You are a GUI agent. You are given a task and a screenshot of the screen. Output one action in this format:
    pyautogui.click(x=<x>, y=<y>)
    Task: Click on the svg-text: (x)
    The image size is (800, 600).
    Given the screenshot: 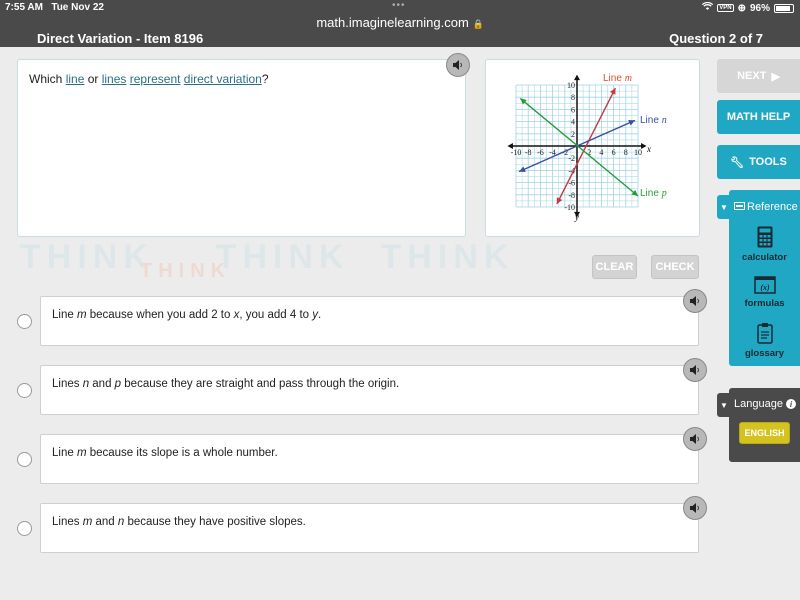 What is the action you would take?
    pyautogui.click(x=765, y=287)
    